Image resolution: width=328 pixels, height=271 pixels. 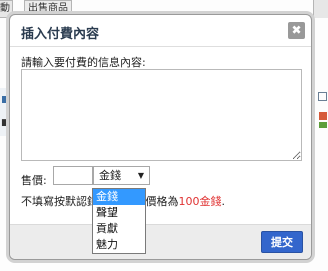 What do you see at coordinates (121, 175) in the screenshot?
I see `currency-select: 金錢 ▼` at bounding box center [121, 175].